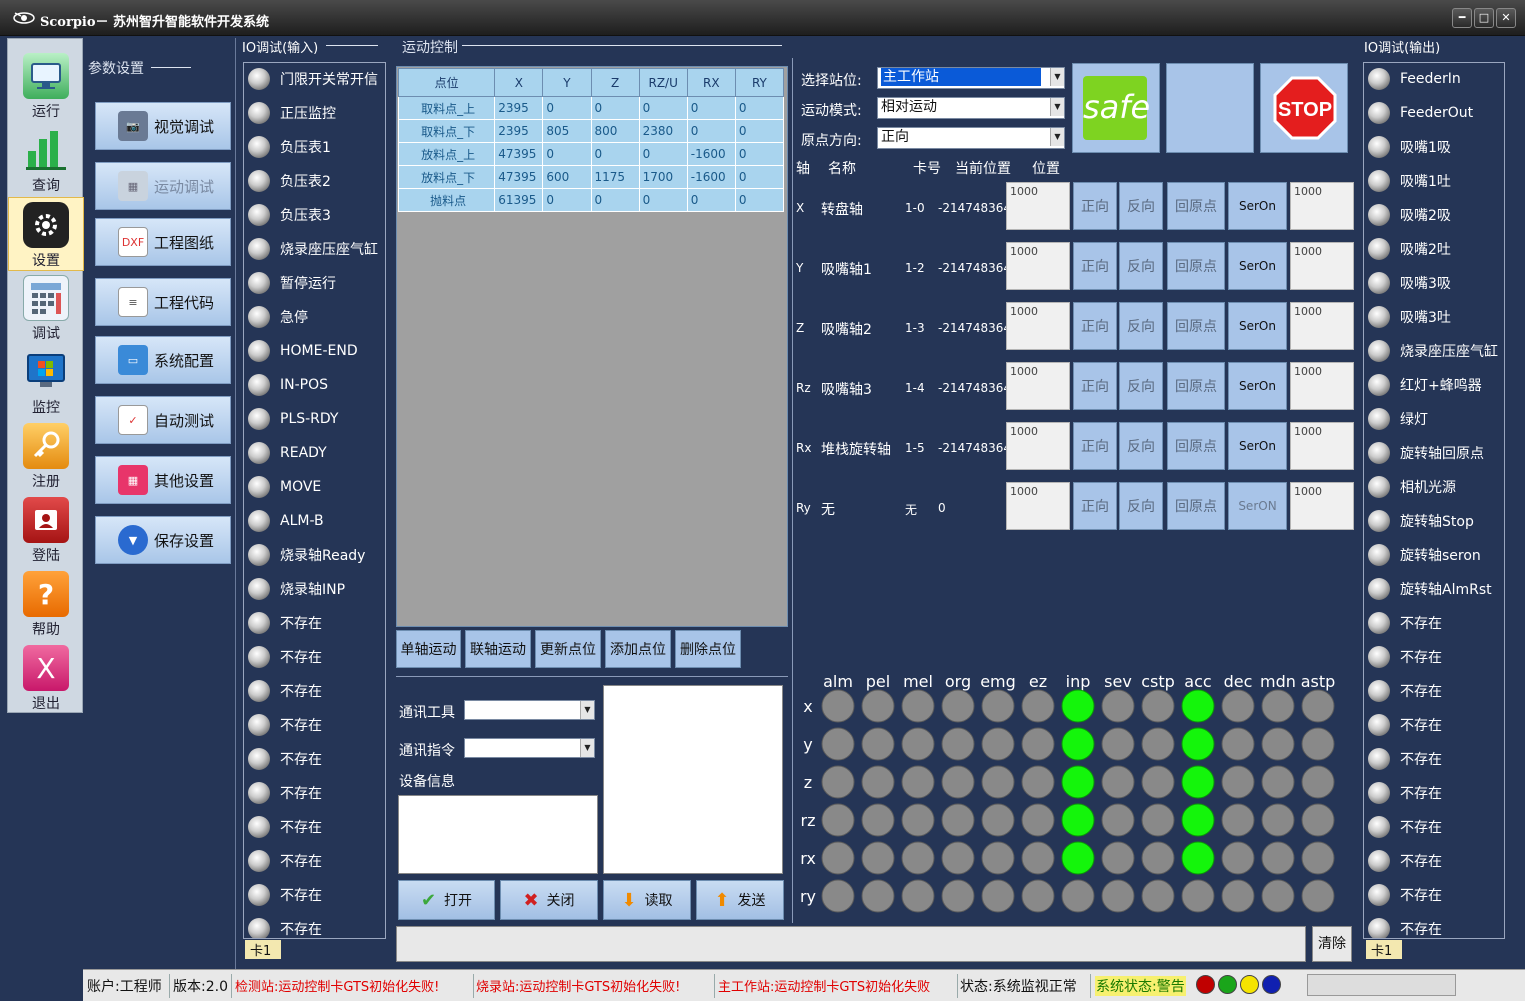 The height and width of the screenshot is (1001, 1525). Describe the element at coordinates (567, 131) in the screenshot. I see `table-cell: 805` at that location.